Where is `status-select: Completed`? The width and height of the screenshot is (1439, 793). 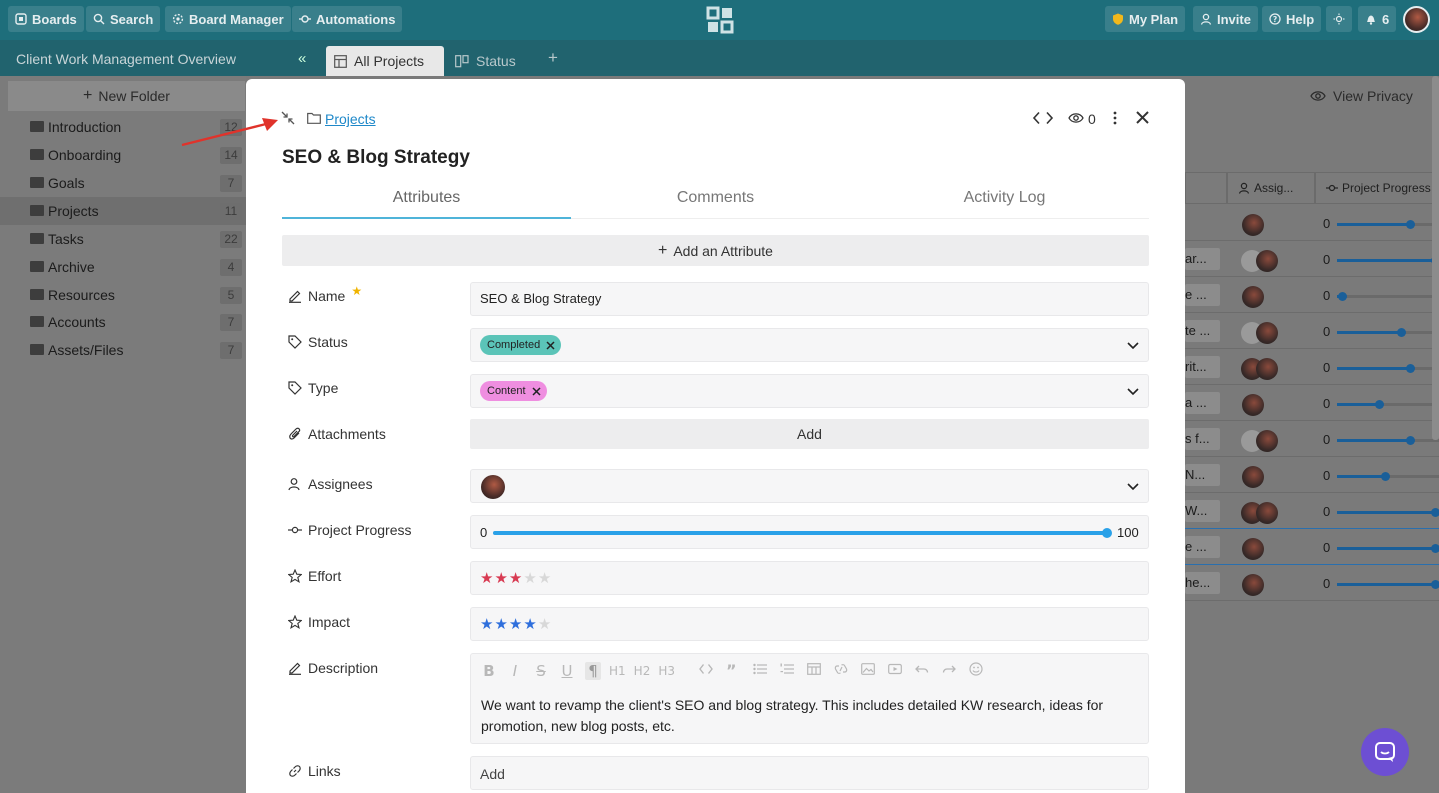
status-select: Completed is located at coordinates (809, 345).